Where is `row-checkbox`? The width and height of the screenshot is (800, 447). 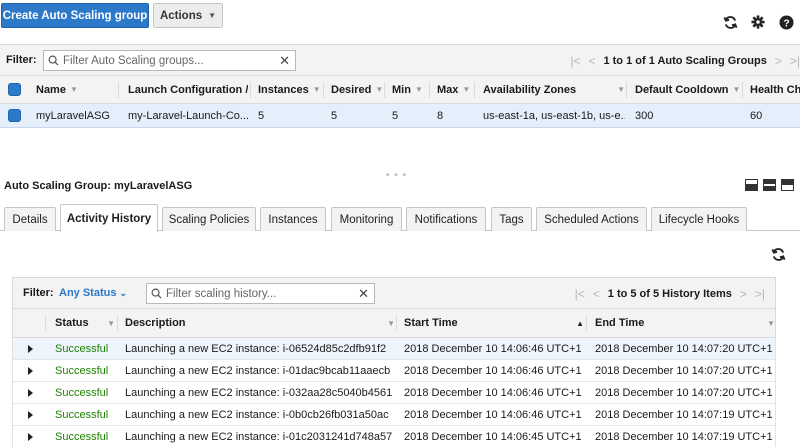
row-checkbox is located at coordinates (14, 115).